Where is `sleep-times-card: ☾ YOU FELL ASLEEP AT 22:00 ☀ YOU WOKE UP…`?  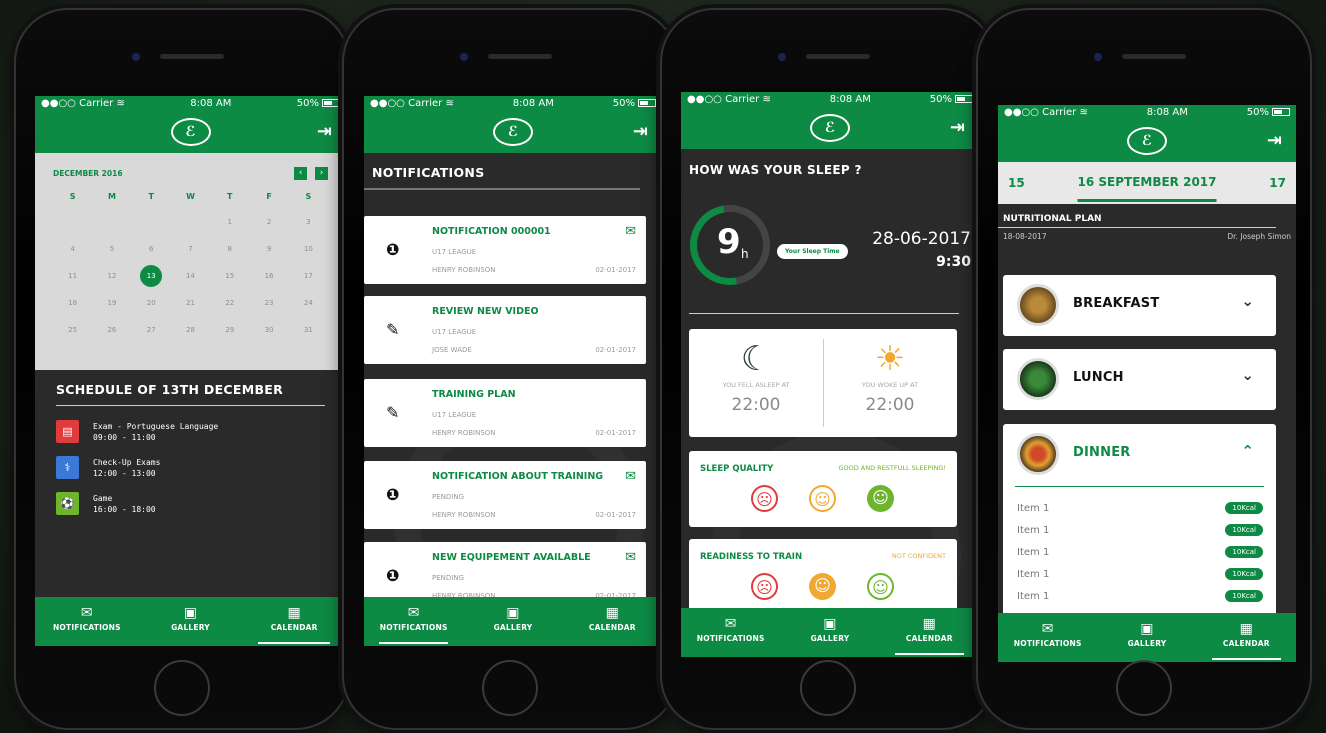
sleep-times-card: ☾ YOU FELL ASLEEP AT 22:00 ☀ YOU WOKE UP… is located at coordinates (823, 383).